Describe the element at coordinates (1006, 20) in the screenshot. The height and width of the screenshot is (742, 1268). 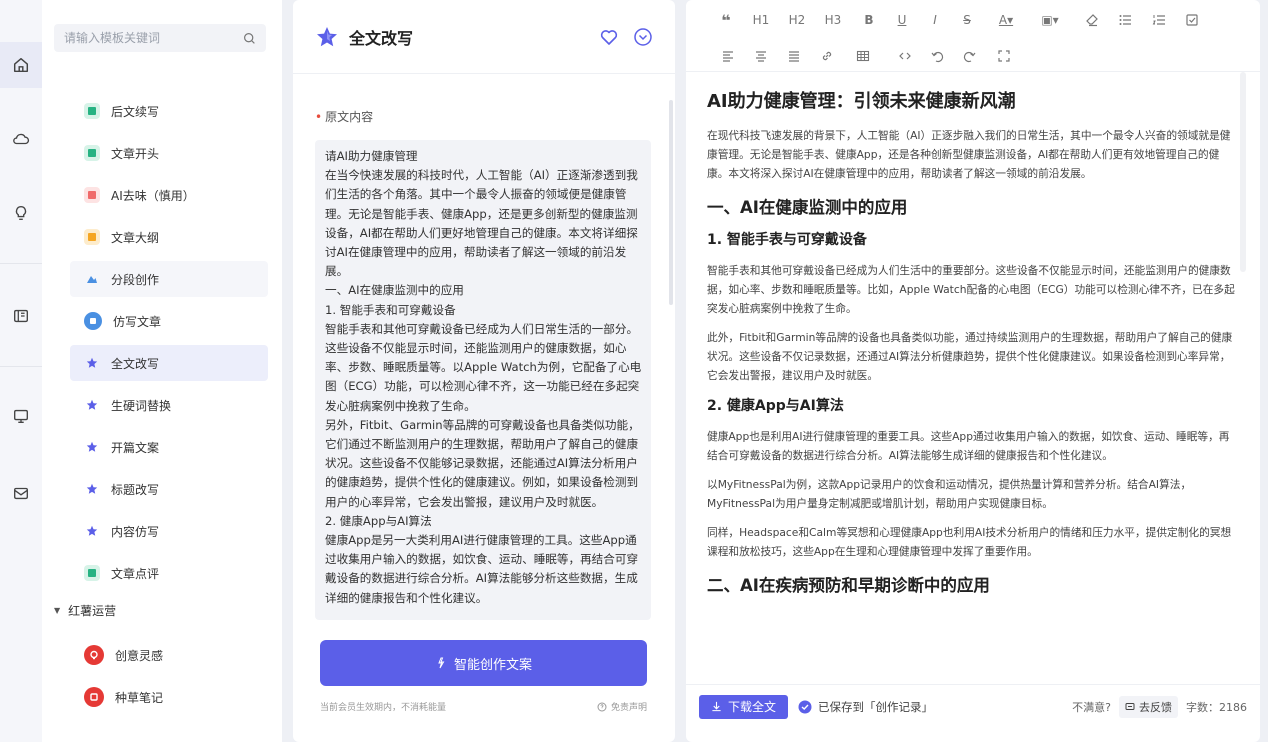
I see `font-color-button: A▾` at that location.